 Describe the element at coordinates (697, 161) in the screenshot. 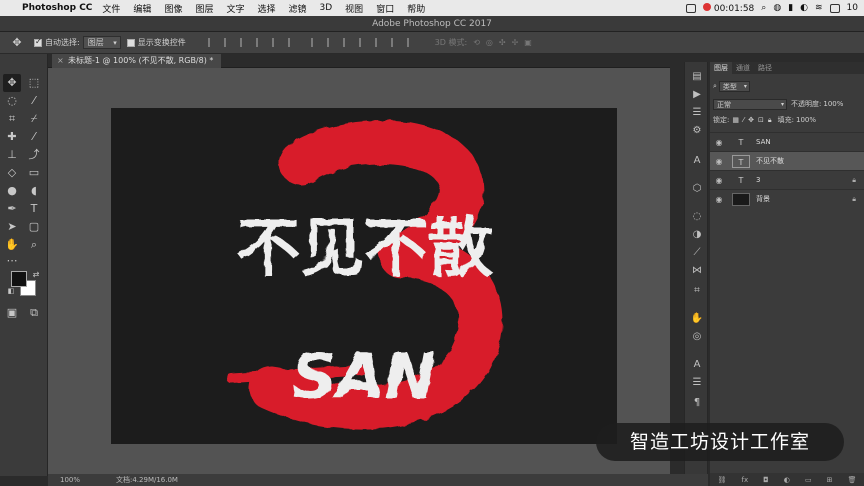

I see `character-panel-icon: A` at that location.